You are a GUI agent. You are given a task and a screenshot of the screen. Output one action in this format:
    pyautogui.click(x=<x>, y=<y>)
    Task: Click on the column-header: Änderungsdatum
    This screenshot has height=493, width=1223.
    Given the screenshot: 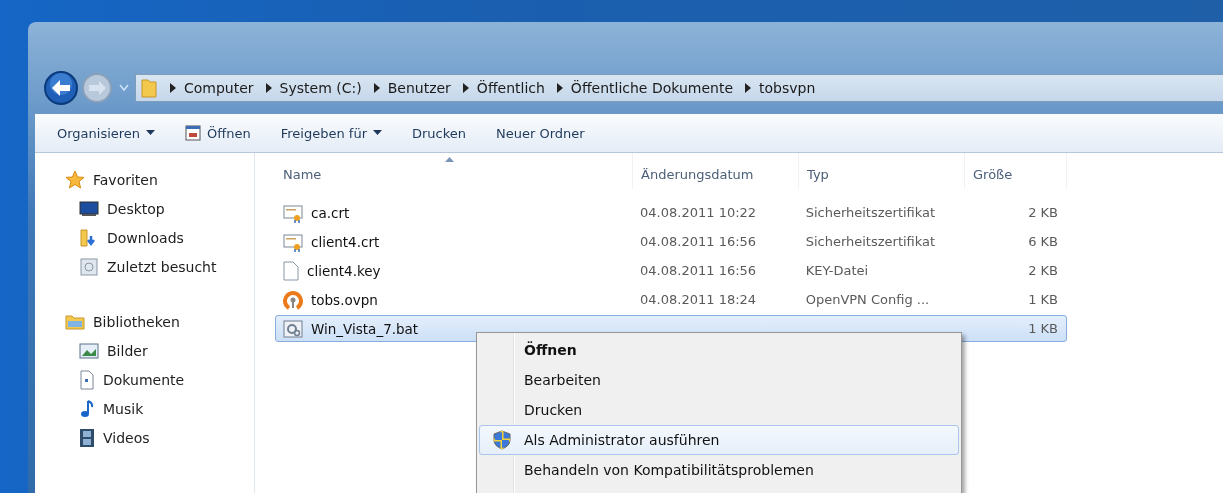 What is the action you would take?
    pyautogui.click(x=716, y=171)
    